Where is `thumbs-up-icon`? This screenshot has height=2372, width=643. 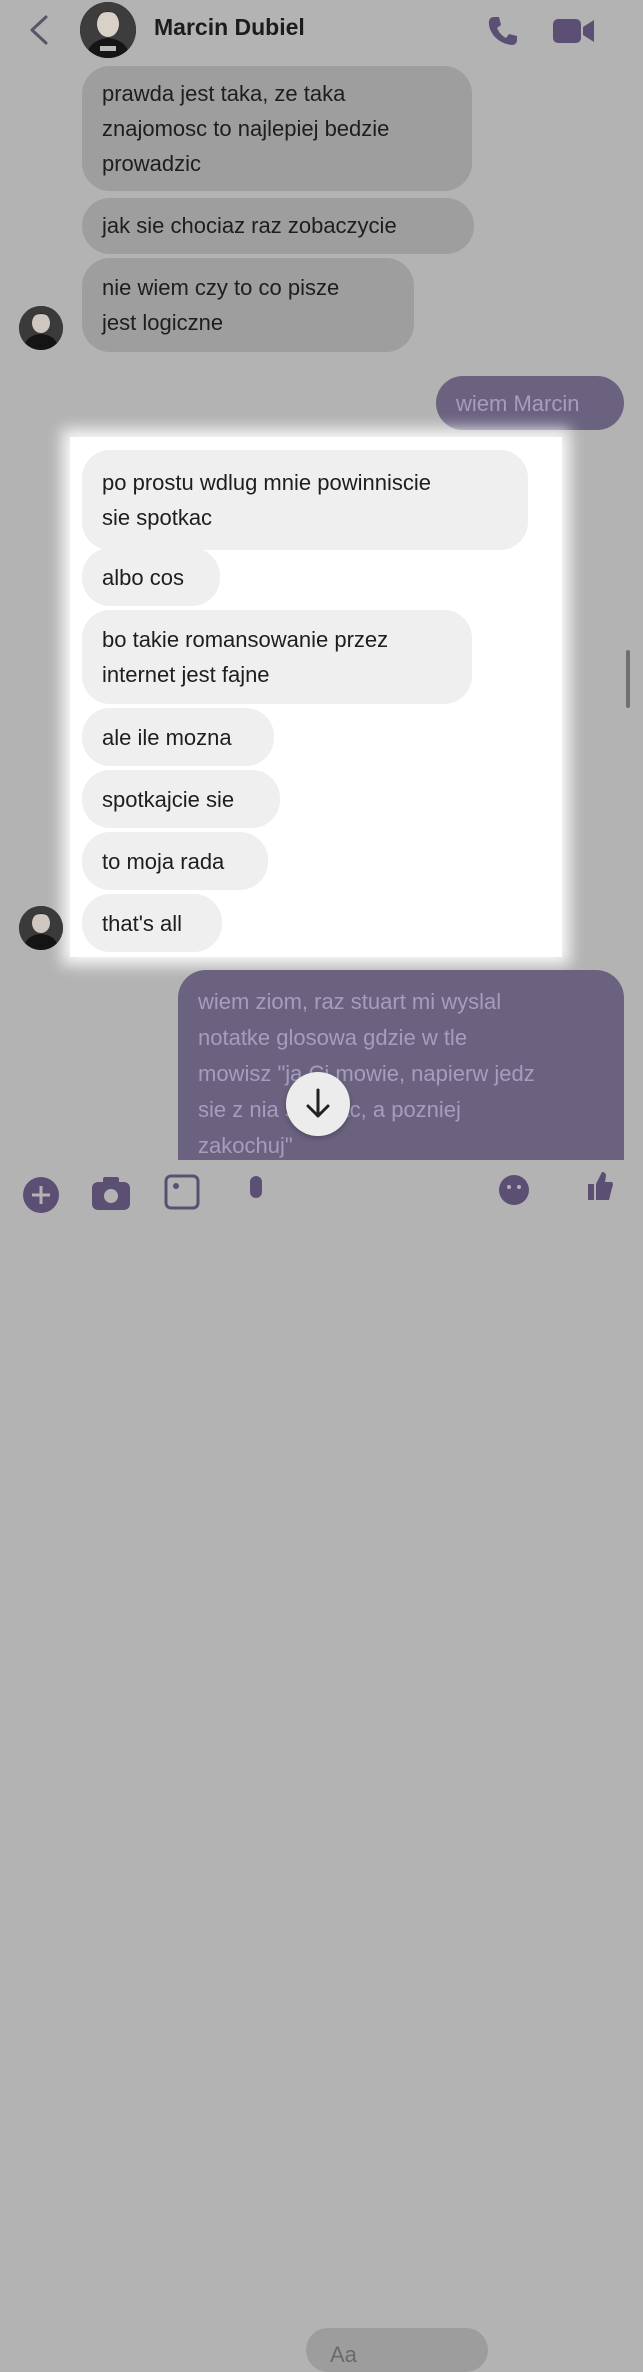
thumbs-up-icon is located at coordinates (599, 1185).